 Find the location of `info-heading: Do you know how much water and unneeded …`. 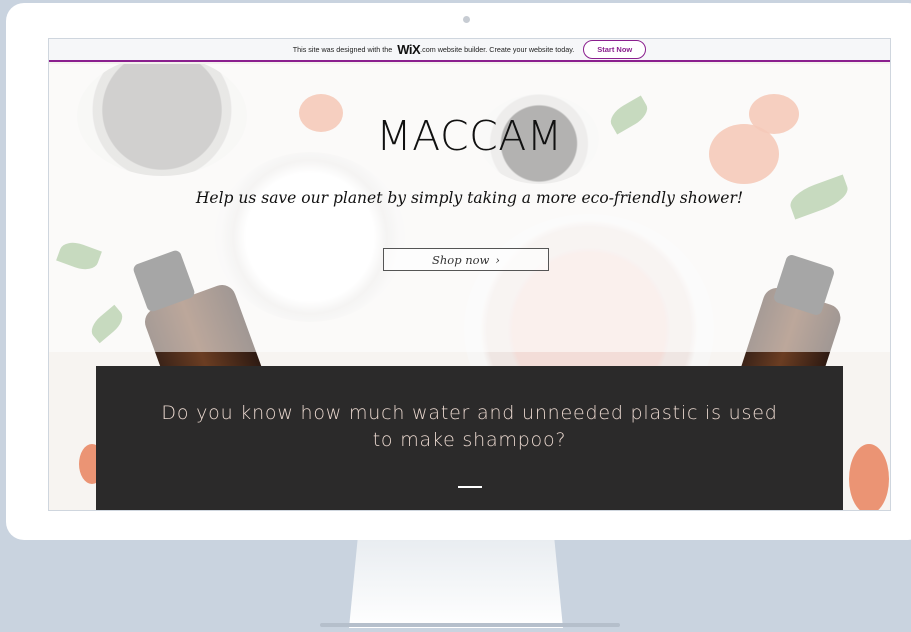

info-heading: Do you know how much water and unneeded … is located at coordinates (469, 426).